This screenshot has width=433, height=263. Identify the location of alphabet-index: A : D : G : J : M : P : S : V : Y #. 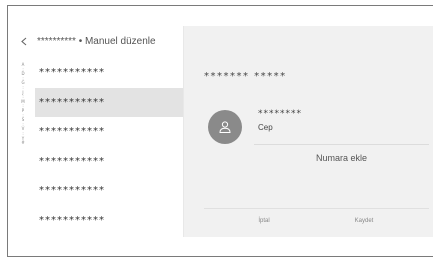
(23, 104).